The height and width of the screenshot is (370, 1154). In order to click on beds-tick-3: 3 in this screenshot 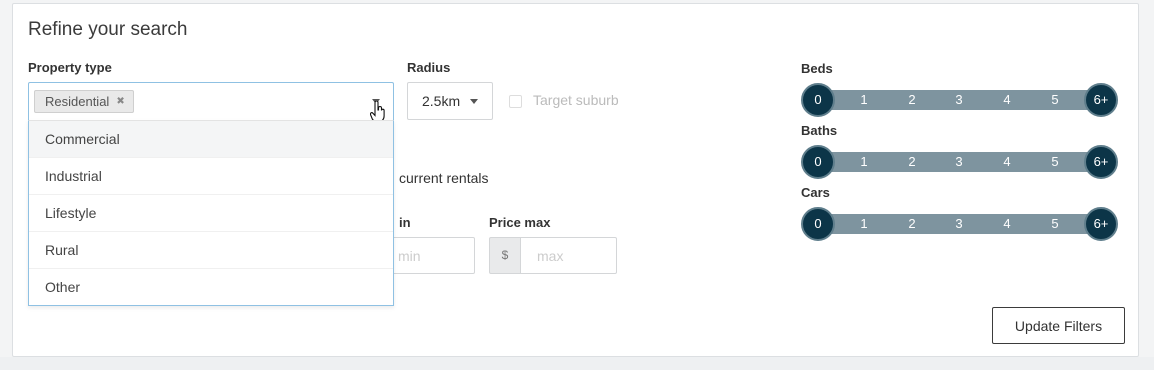, I will do `click(959, 100)`.